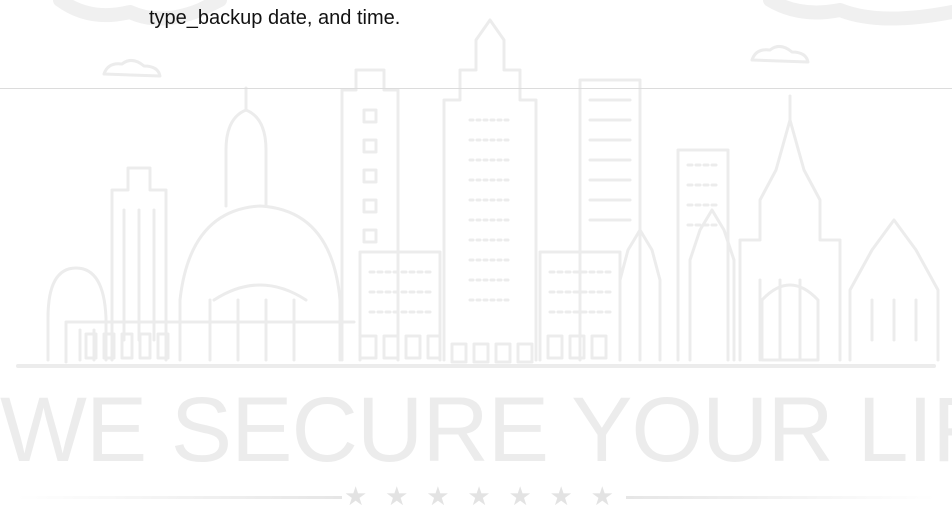 The height and width of the screenshot is (517, 952). I want to click on stars: ★ ★ ★ ★ ★ ★ ★, so click(479, 497).